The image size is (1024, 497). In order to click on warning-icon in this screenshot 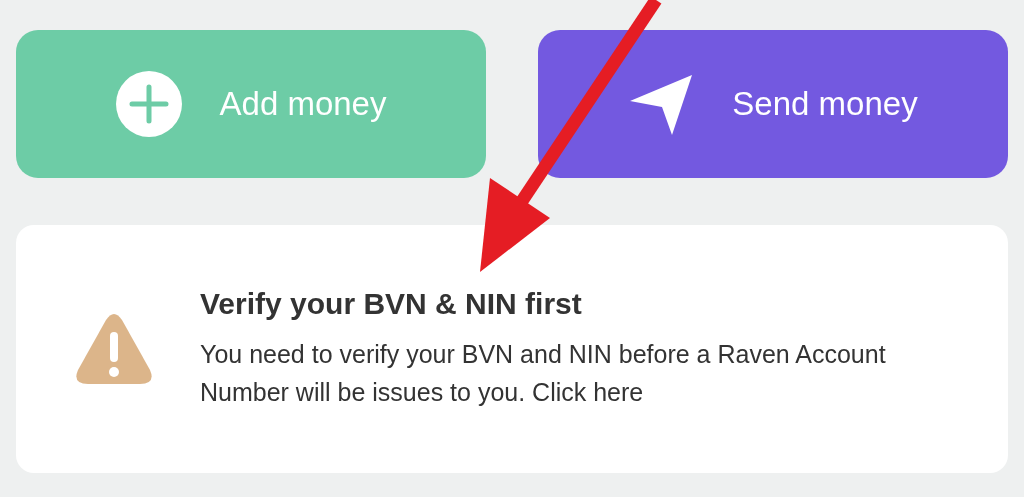, I will do `click(114, 349)`.